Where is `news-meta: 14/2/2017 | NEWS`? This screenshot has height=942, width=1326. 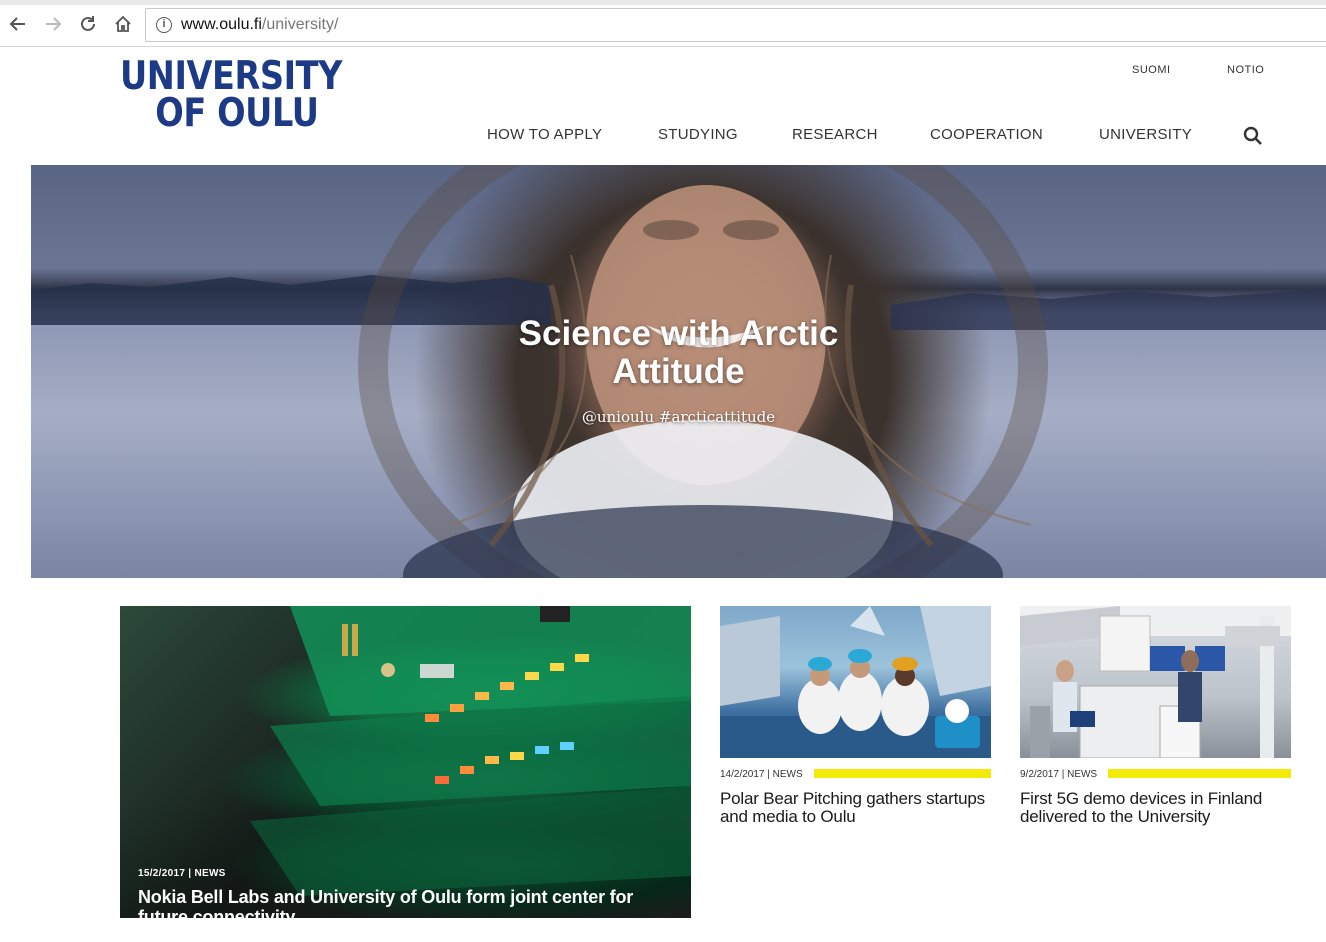 news-meta: 14/2/2017 | NEWS is located at coordinates (761, 774).